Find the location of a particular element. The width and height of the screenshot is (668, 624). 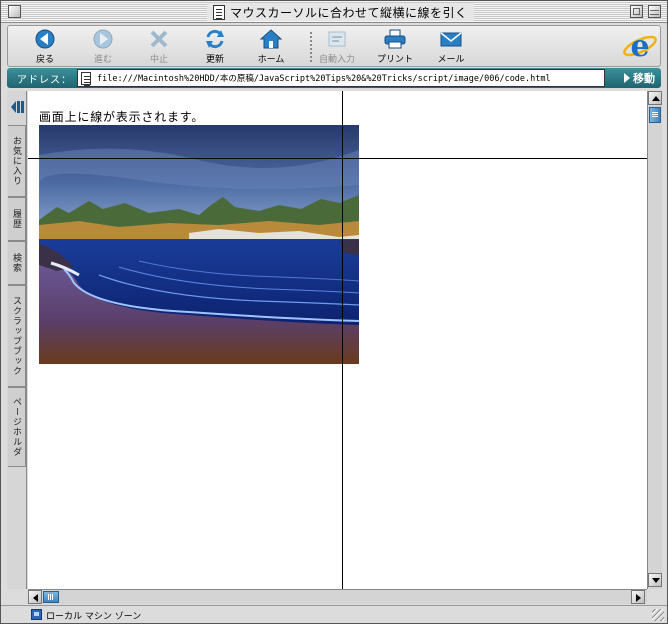

tab-scrapbook: スクラップブック is located at coordinates (17, 336).